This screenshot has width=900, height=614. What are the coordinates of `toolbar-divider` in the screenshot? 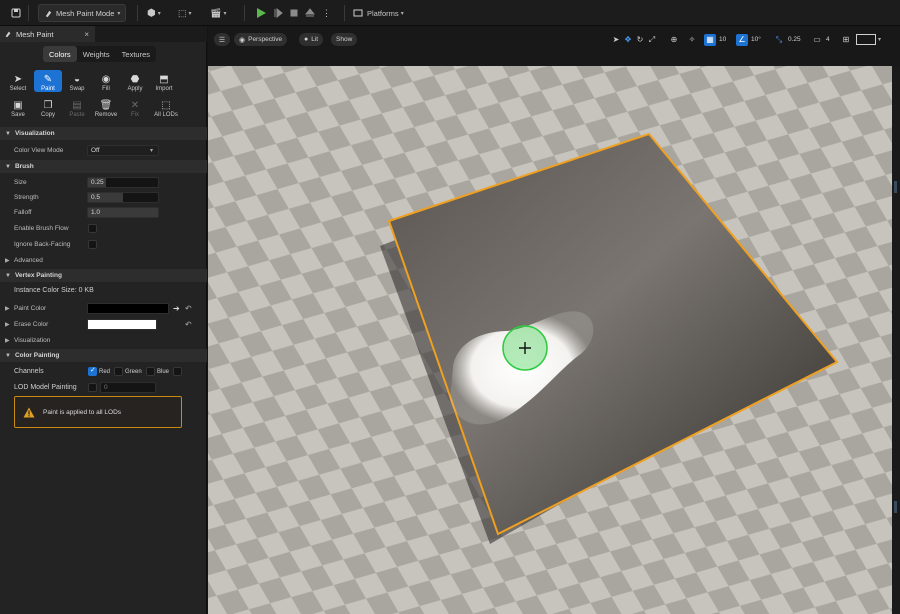 It's located at (28, 13).